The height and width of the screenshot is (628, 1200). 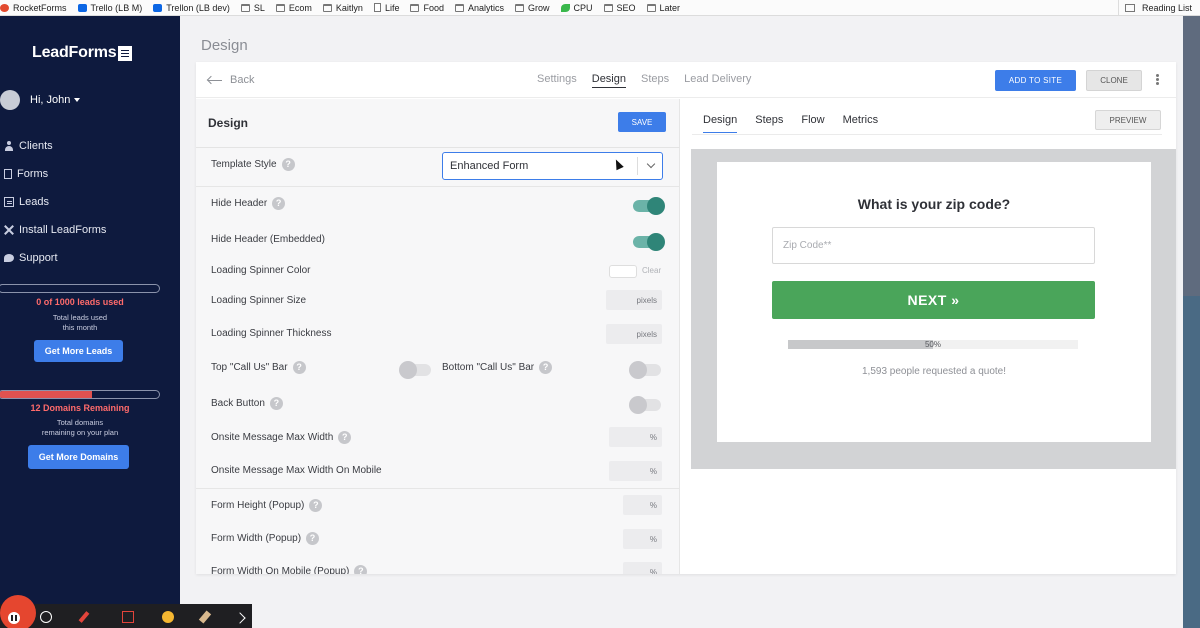 I want to click on spinner-size-input: pixels, so click(x=634, y=300).